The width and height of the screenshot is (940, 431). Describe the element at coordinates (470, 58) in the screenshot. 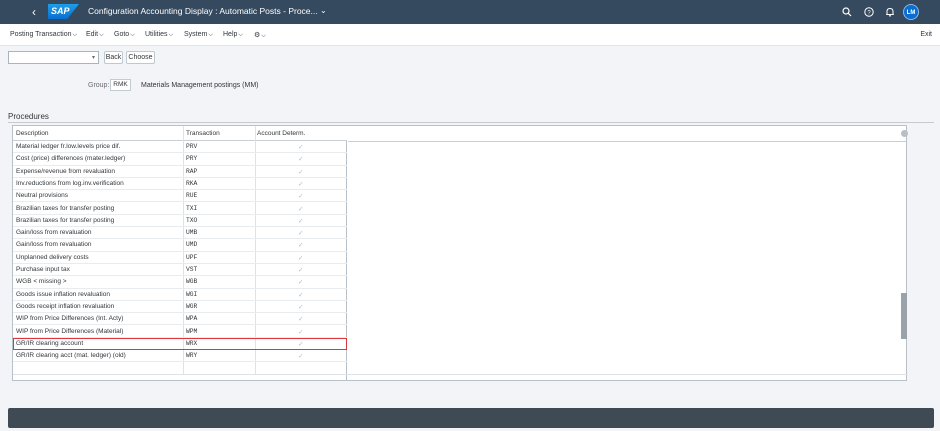

I see `toolbar: ▾ Back Choose` at that location.